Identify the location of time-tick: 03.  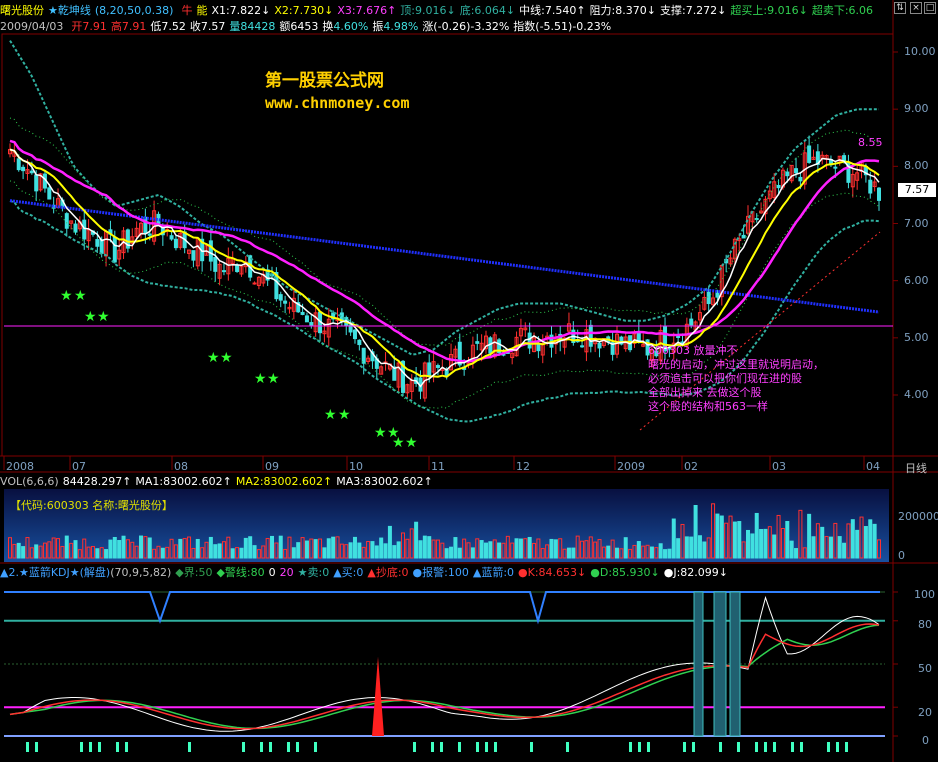
(779, 466).